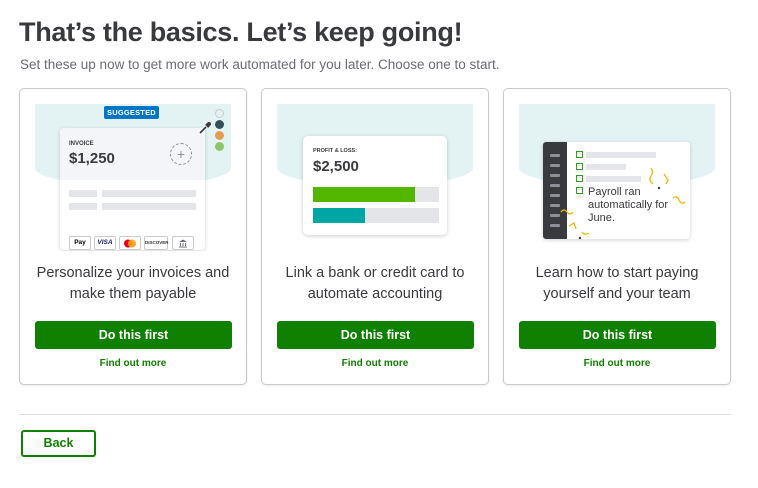 The image size is (758, 488). What do you see at coordinates (130, 243) in the screenshot?
I see `mastercard-icon` at bounding box center [130, 243].